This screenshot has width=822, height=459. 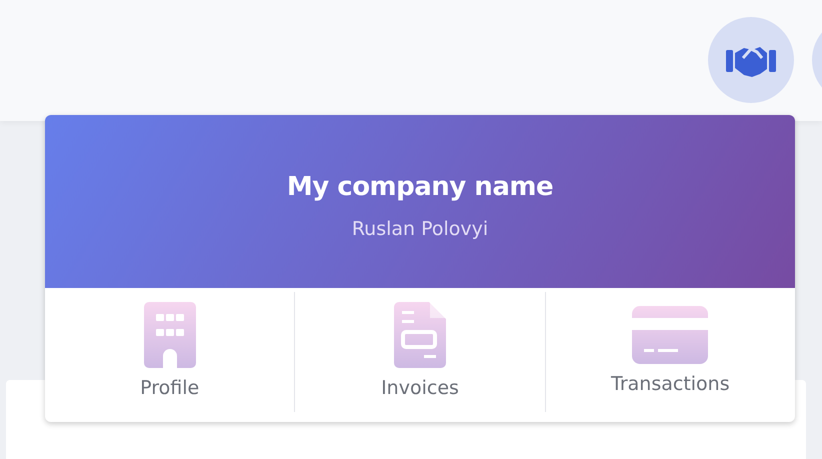 What do you see at coordinates (670, 335) in the screenshot?
I see `credit-card-icon` at bounding box center [670, 335].